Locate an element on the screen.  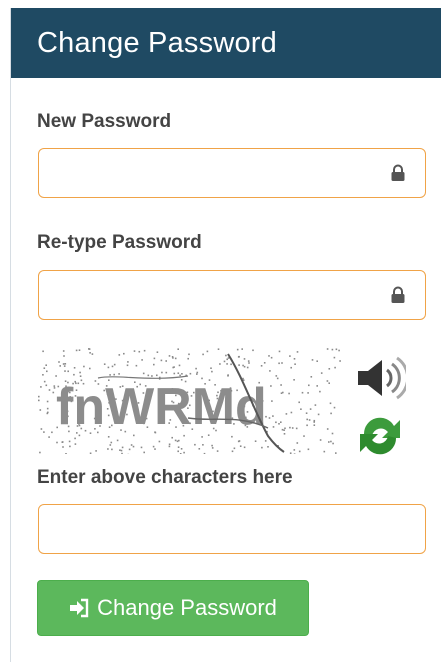
new-password-field is located at coordinates (232, 173).